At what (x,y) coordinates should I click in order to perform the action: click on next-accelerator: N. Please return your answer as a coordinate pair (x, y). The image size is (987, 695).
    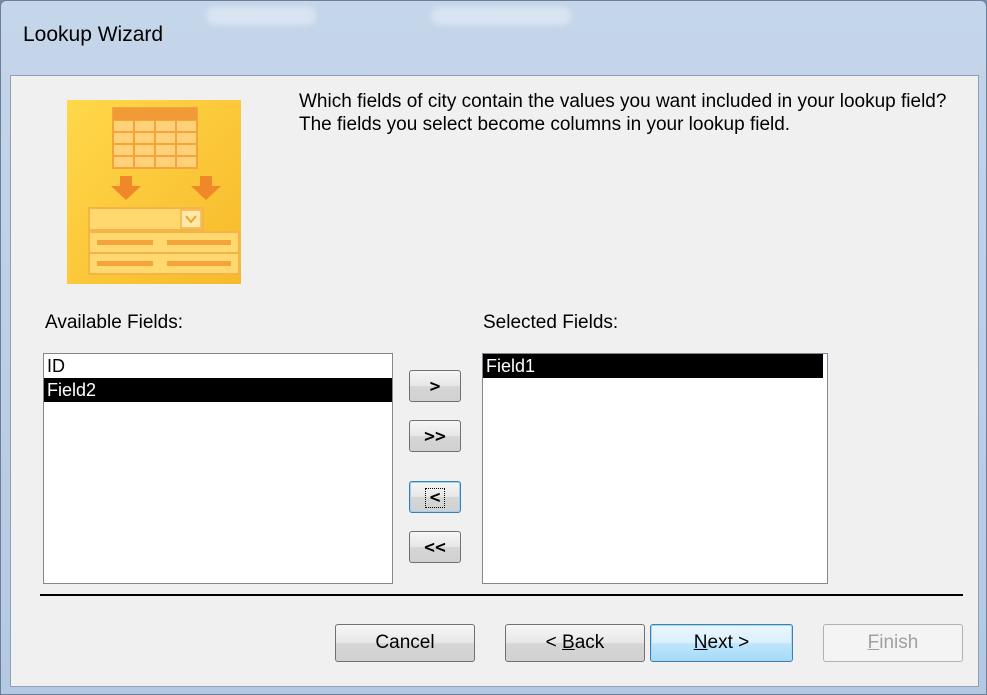
    Looking at the image, I should click on (700, 642).